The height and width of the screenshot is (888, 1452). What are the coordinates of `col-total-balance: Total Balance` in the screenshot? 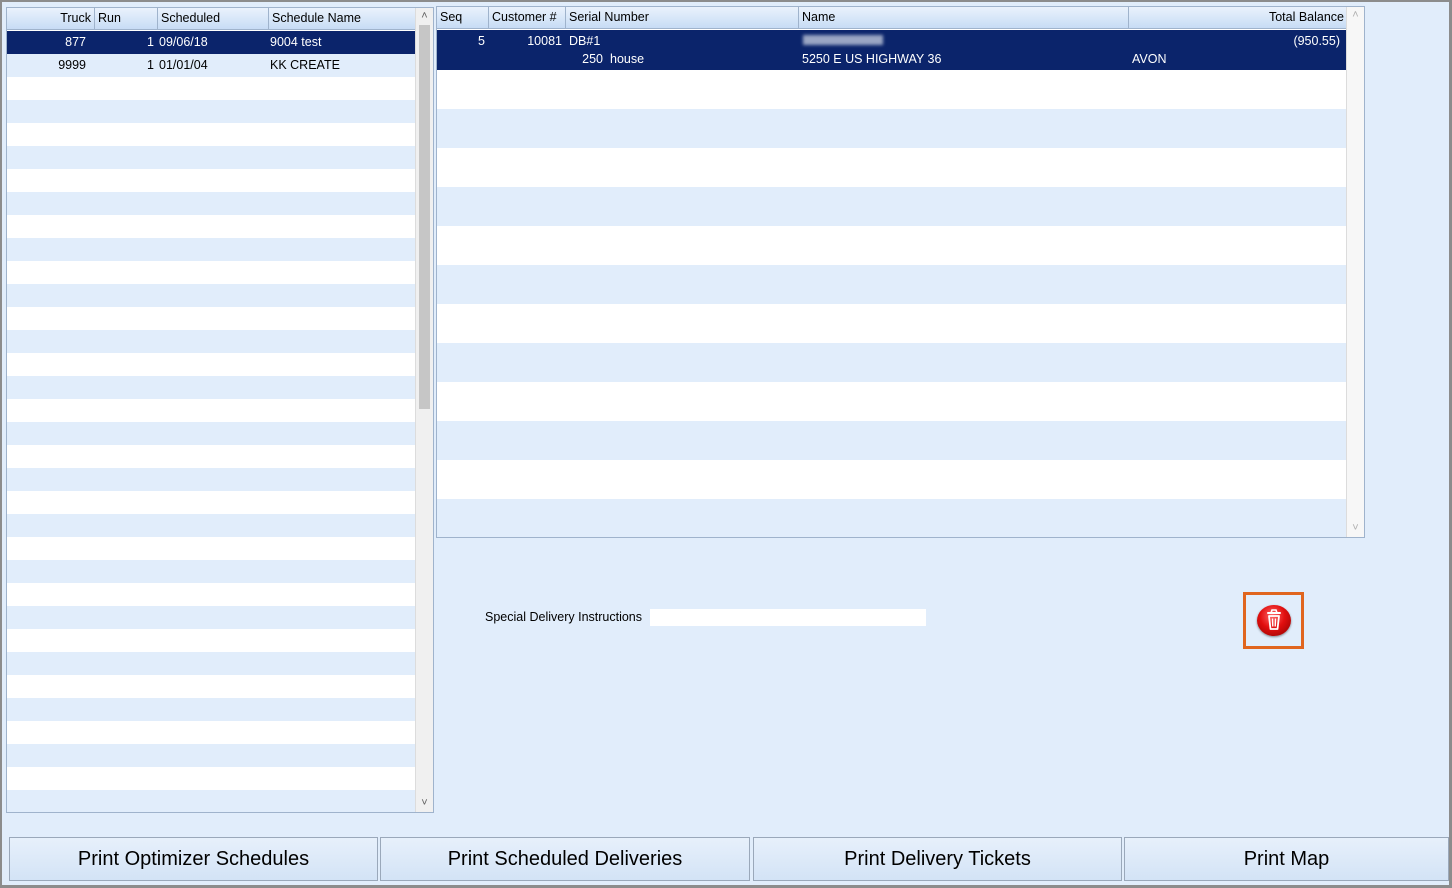 It's located at (1238, 17).